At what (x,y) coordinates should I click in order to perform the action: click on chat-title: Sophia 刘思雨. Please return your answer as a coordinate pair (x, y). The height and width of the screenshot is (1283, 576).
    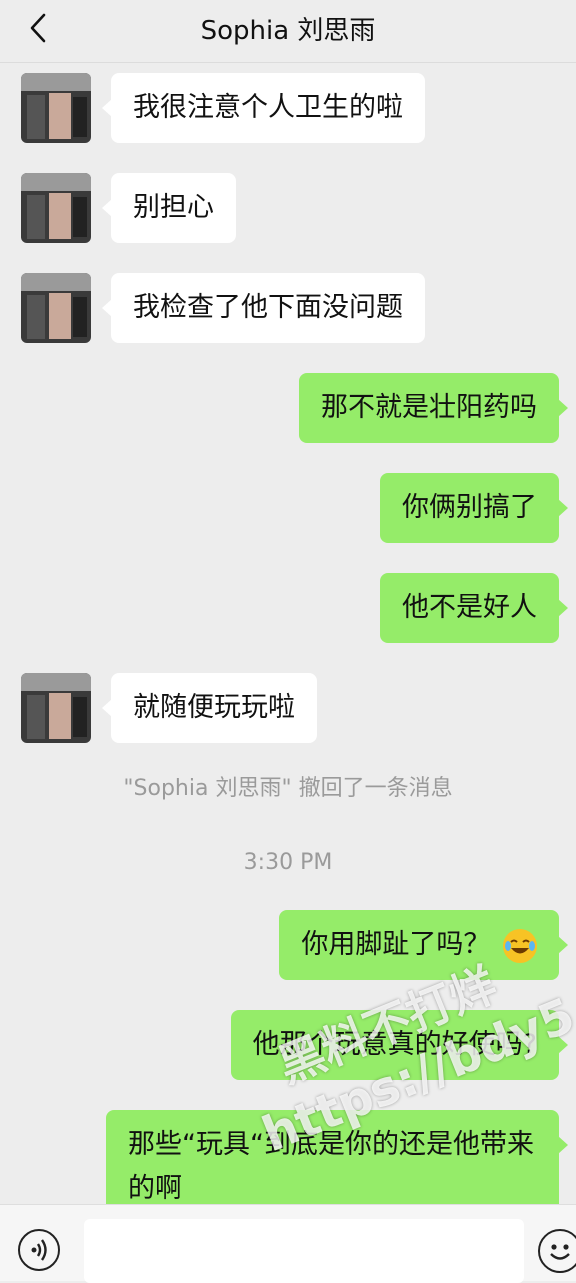
    Looking at the image, I should click on (288, 31).